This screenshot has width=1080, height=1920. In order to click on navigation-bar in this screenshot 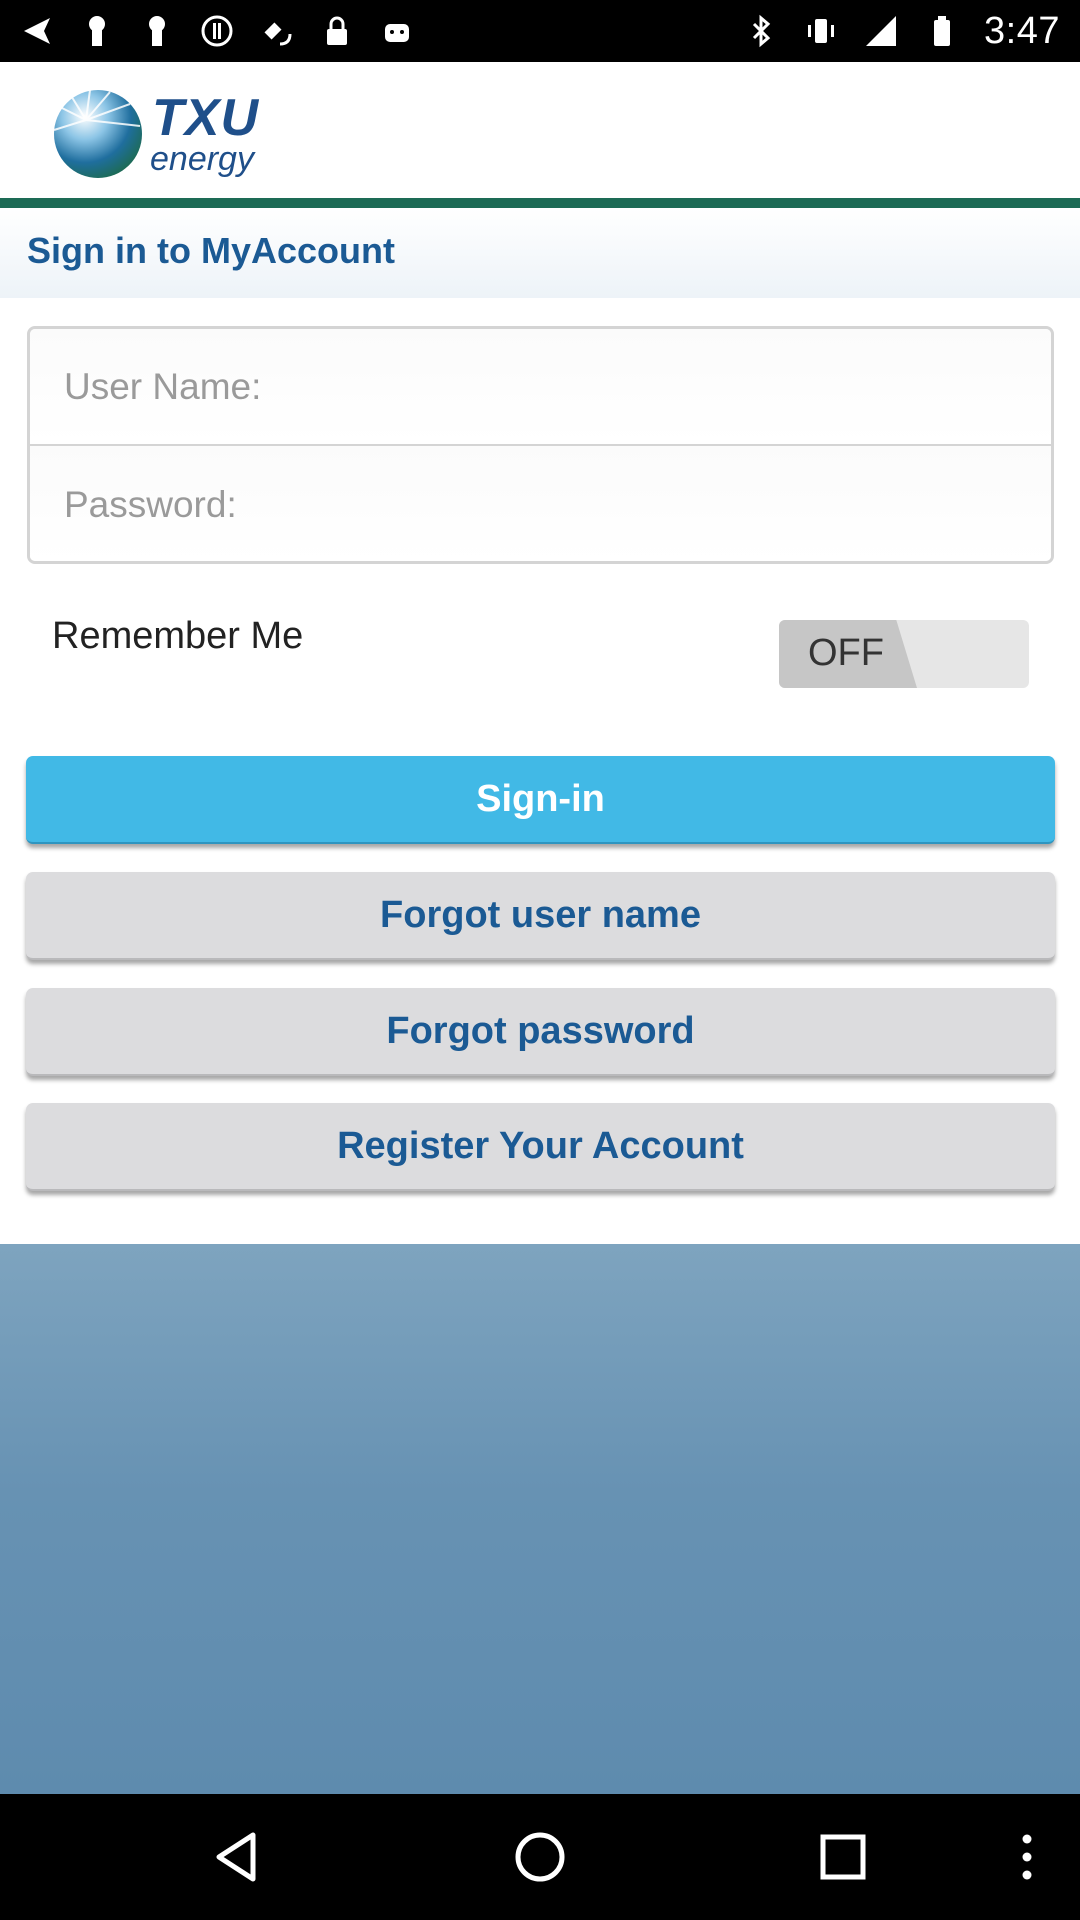, I will do `click(540, 1857)`.